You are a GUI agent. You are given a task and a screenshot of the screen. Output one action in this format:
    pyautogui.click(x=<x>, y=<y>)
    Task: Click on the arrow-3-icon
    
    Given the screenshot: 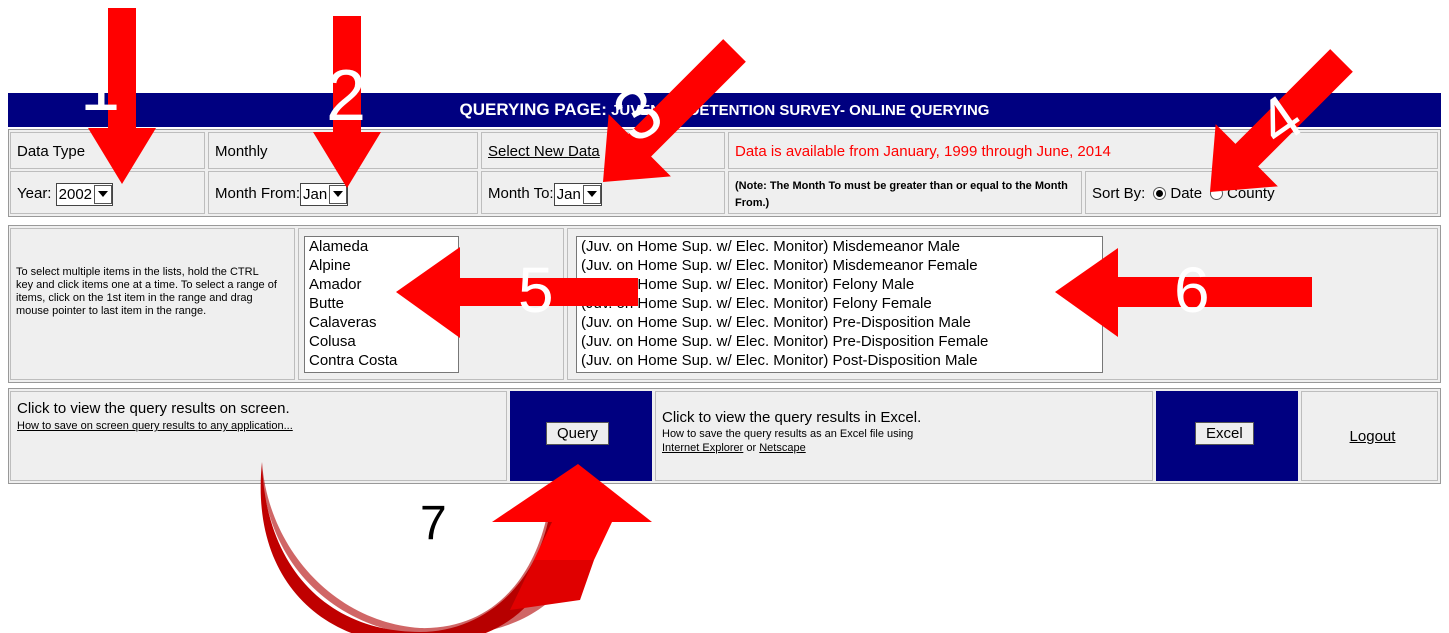 What is the action you would take?
    pyautogui.click(x=674, y=110)
    